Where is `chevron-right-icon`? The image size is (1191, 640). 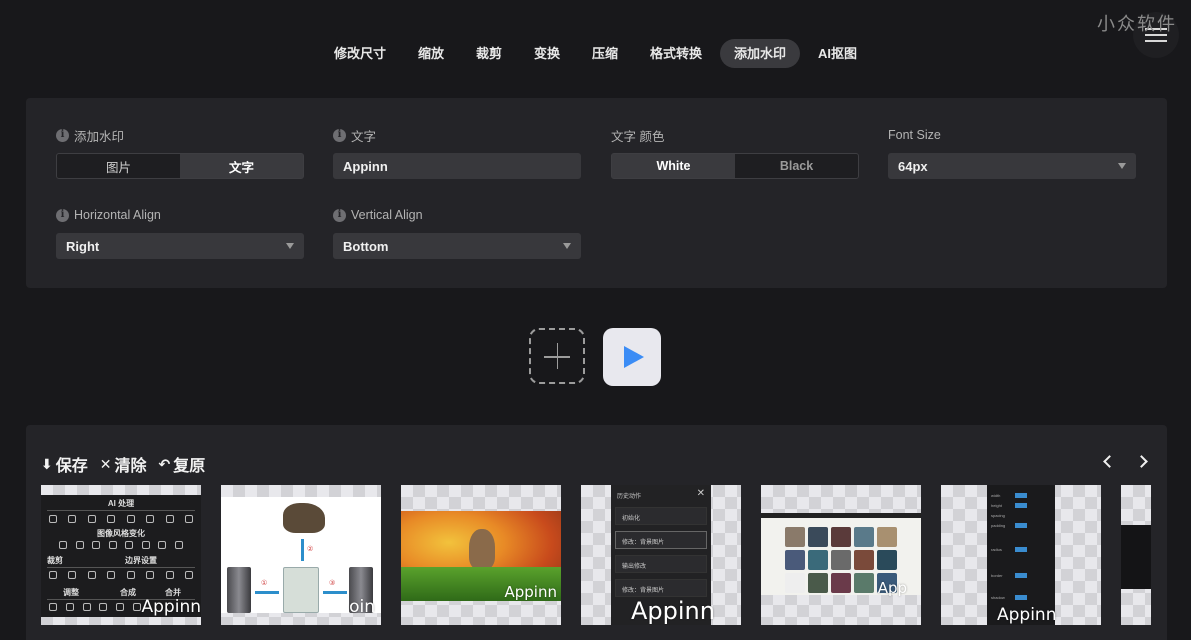
chevron-right-icon is located at coordinates (1141, 461).